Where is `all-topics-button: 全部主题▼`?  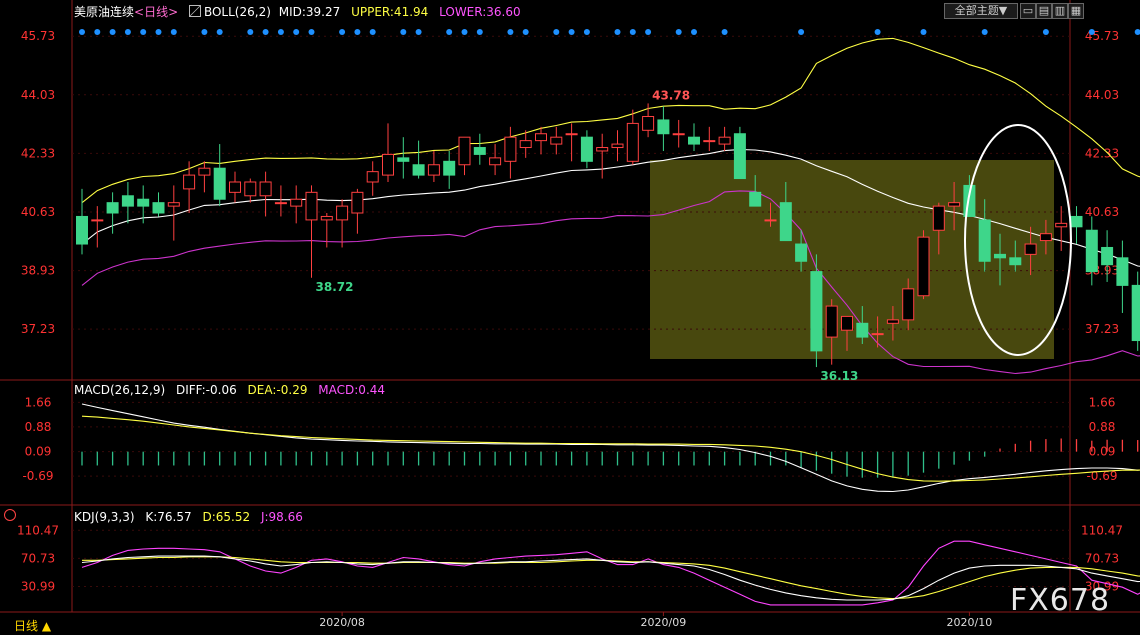
all-topics-button: 全部主题▼ is located at coordinates (981, 11).